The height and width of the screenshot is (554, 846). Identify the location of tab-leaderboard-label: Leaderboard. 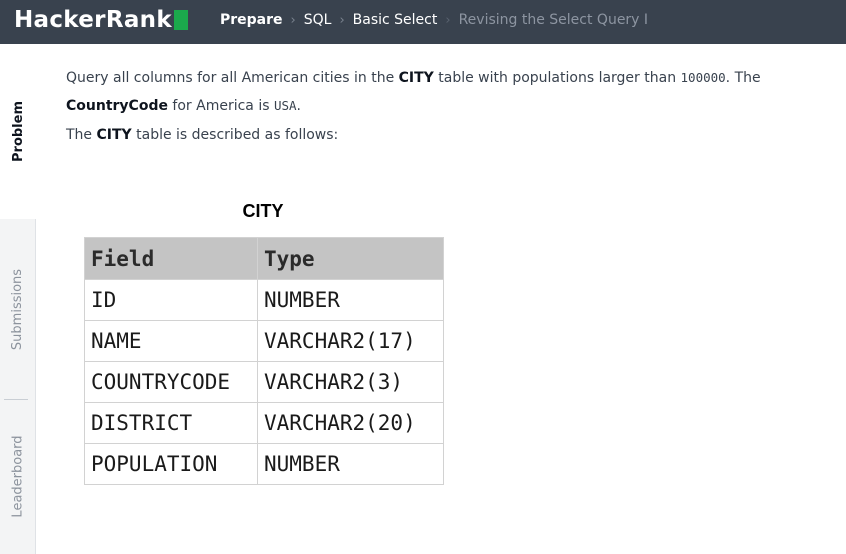
(18, 476).